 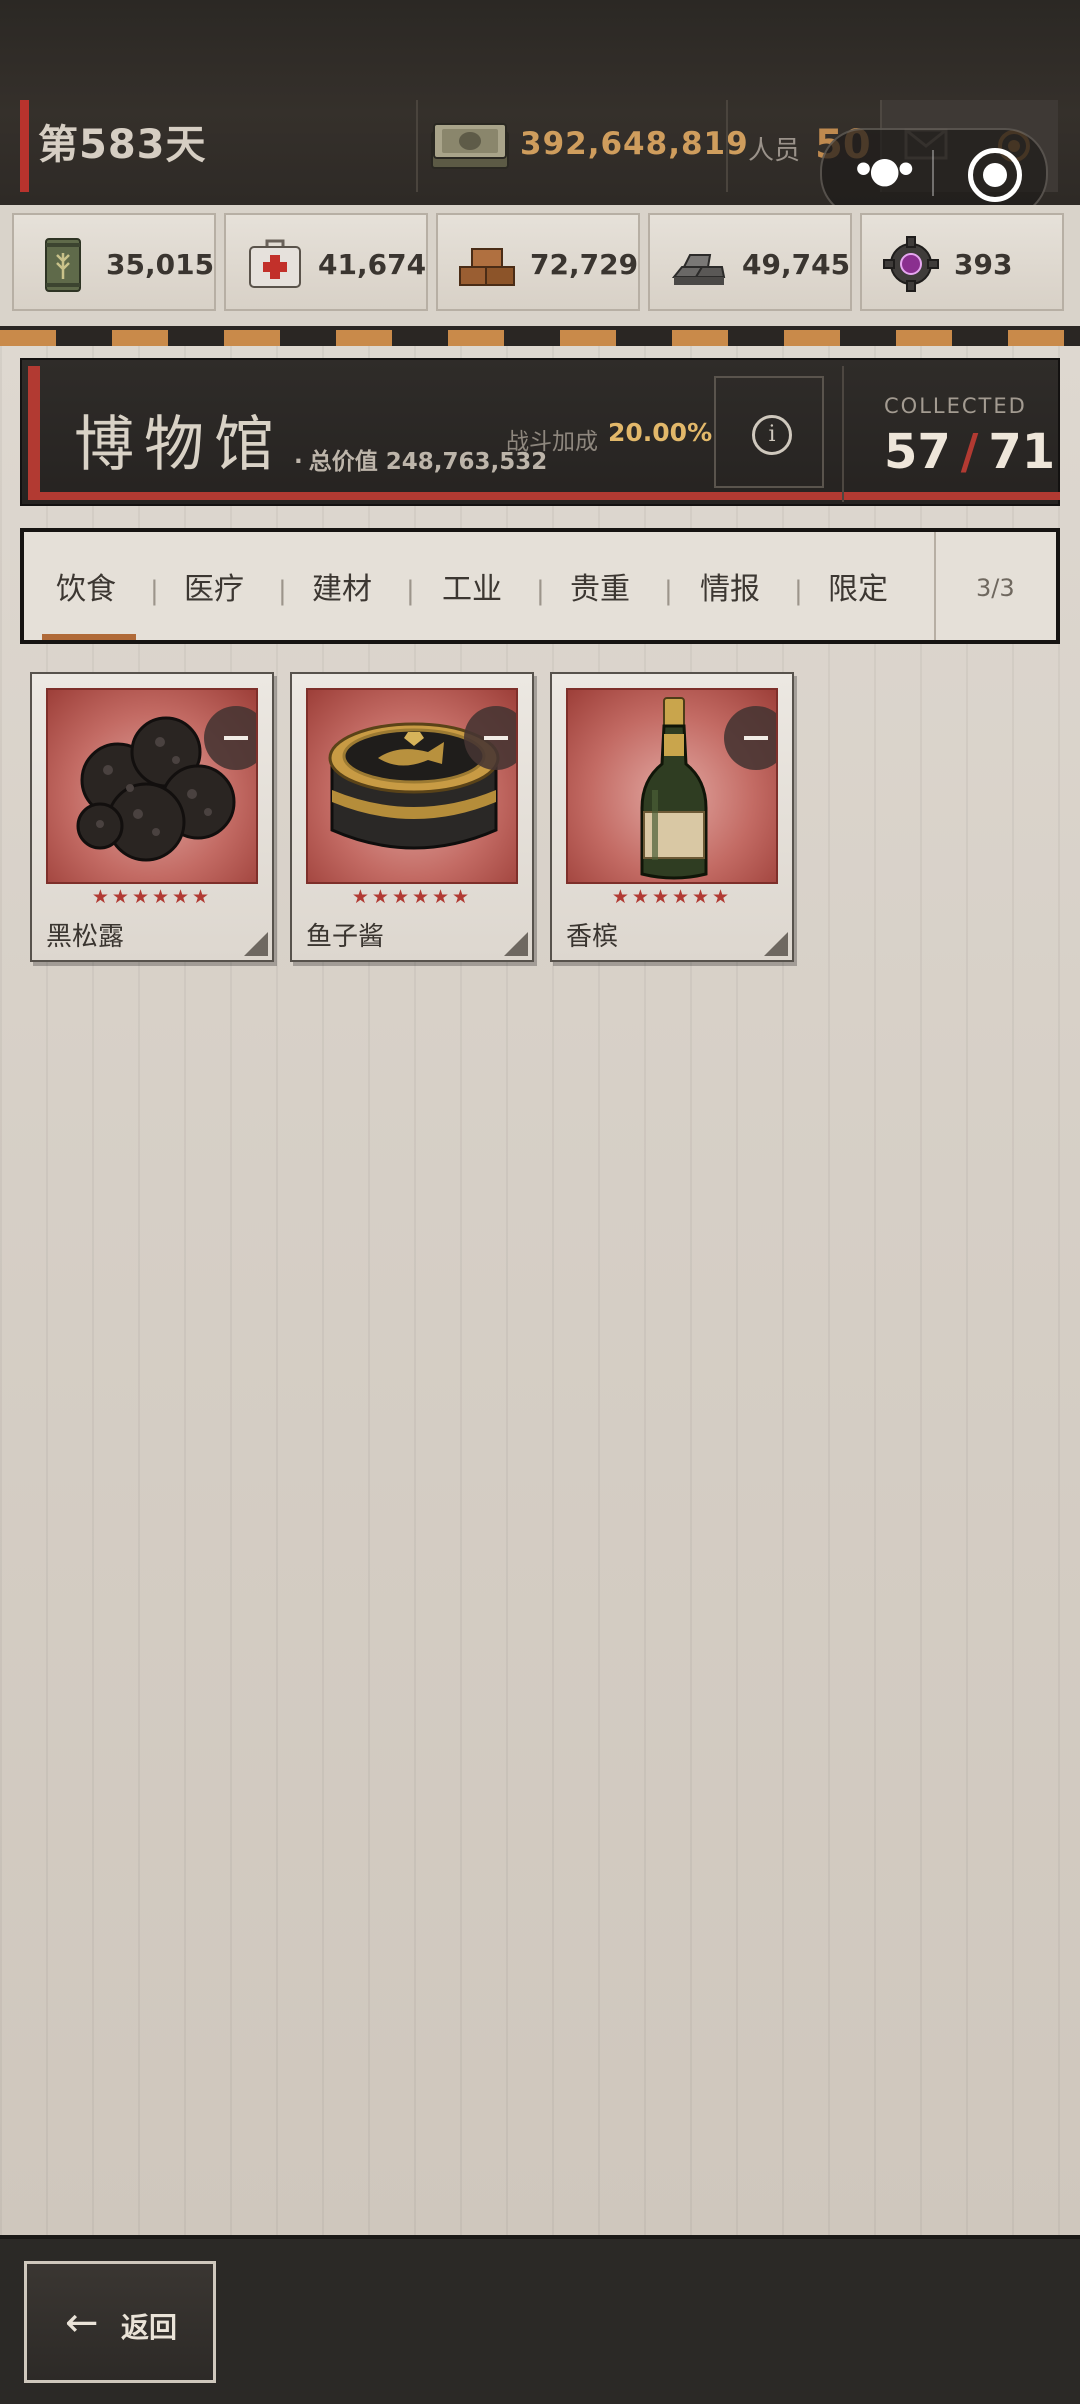 What do you see at coordinates (544, 496) in the screenshot?
I see `museum-accent-line` at bounding box center [544, 496].